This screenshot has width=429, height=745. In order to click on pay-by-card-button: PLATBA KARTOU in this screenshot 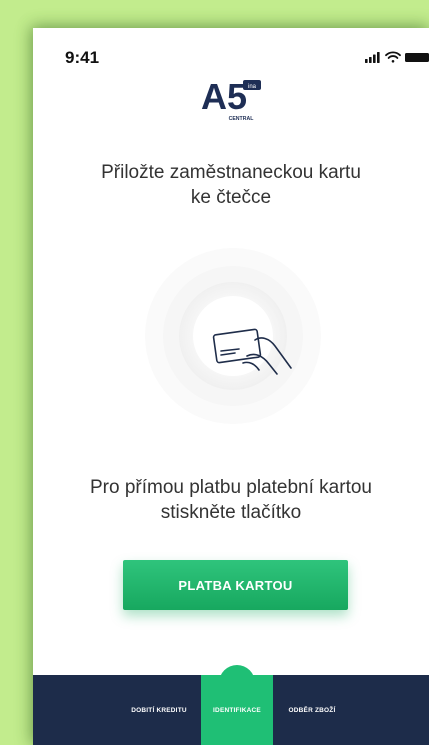, I will do `click(235, 585)`.